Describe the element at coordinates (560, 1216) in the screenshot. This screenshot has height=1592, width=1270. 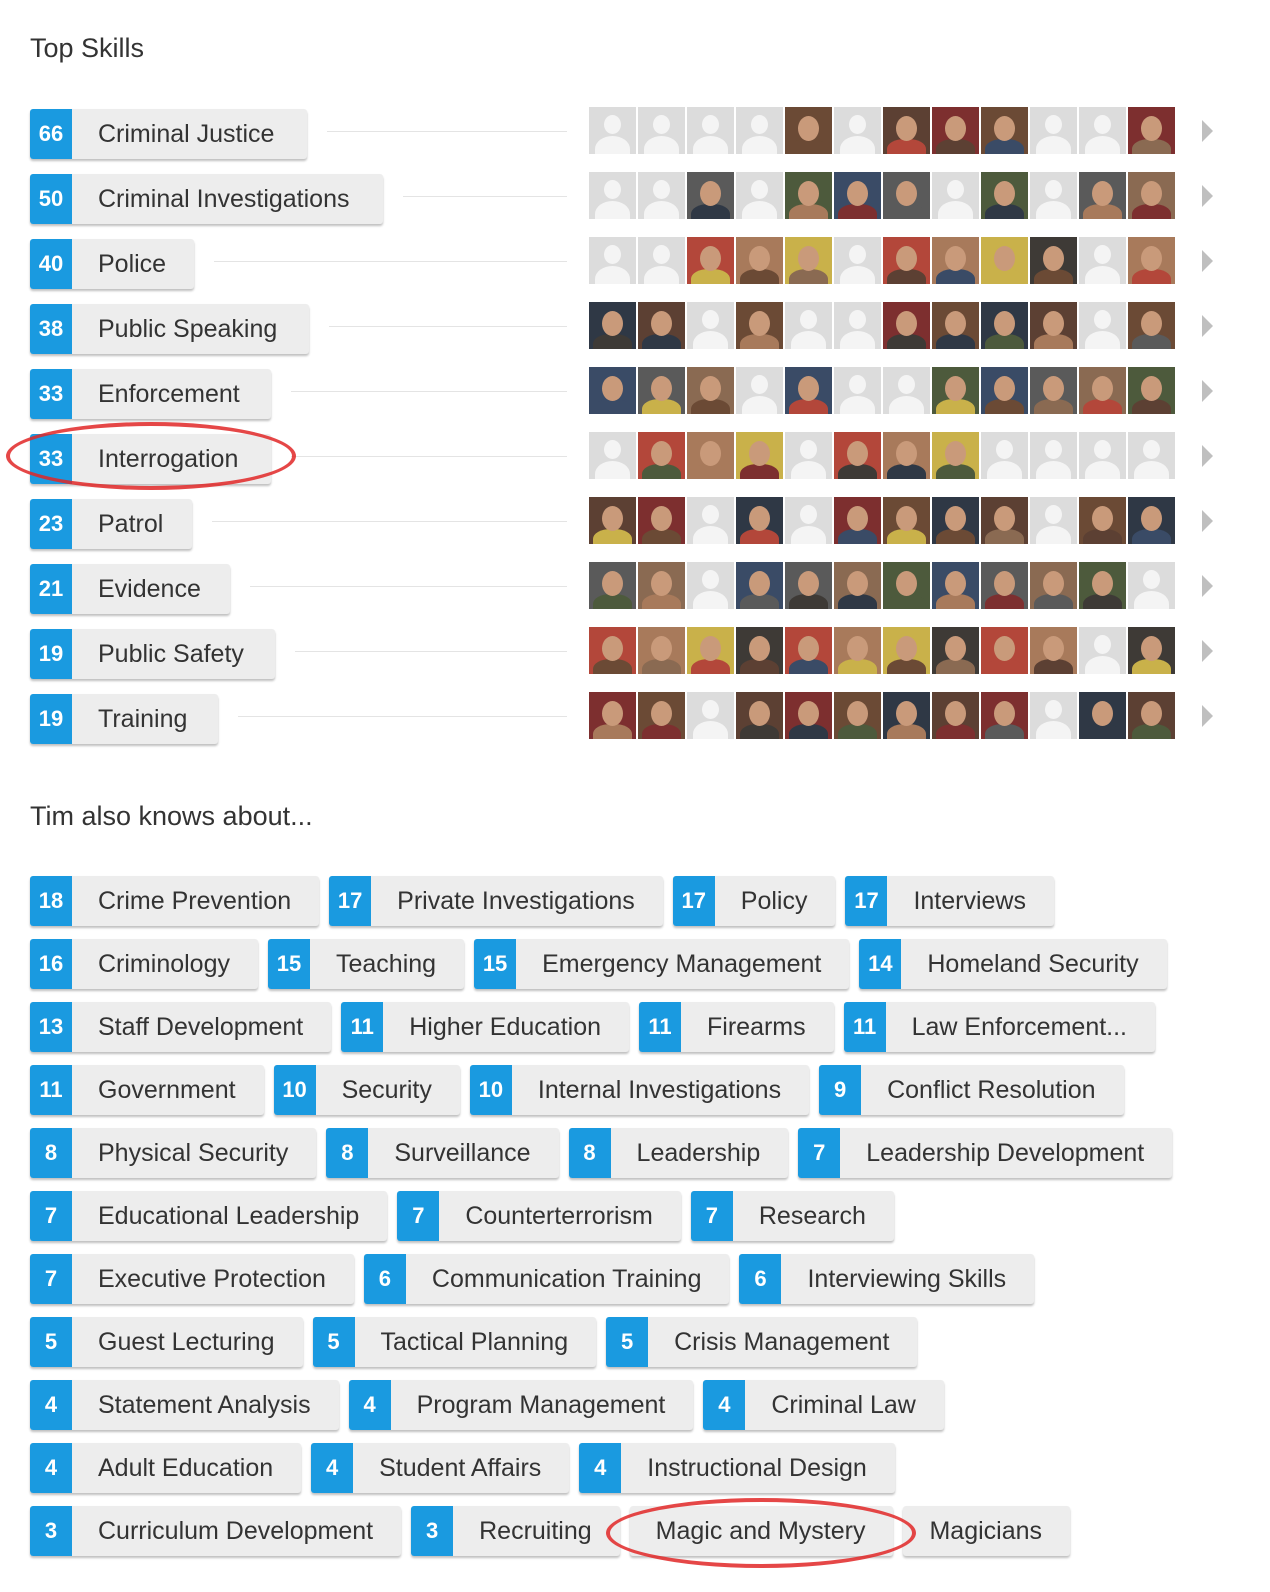
I see `skill-name: Counterterrorism` at that location.